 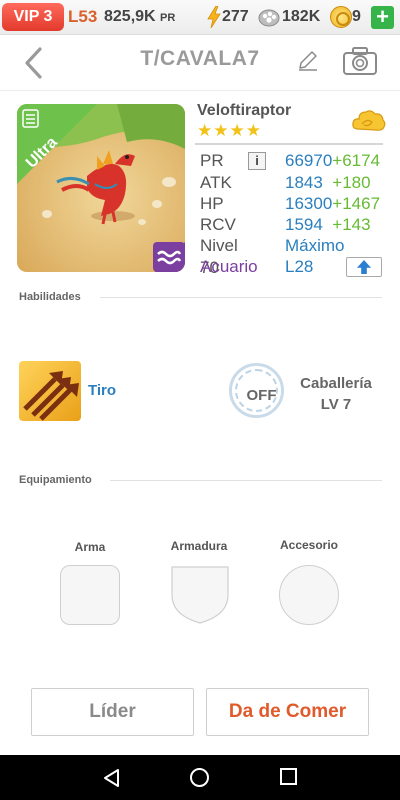 I want to click on toggle-state-label: OFF, so click(x=261, y=395).